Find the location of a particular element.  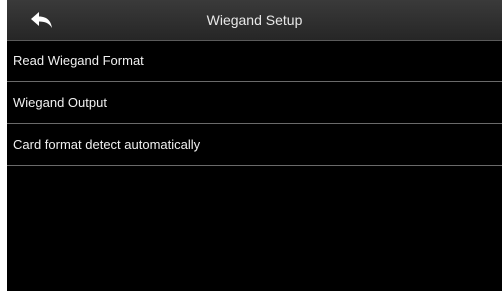

title-bar: Wiegand Setup is located at coordinates (254, 20).